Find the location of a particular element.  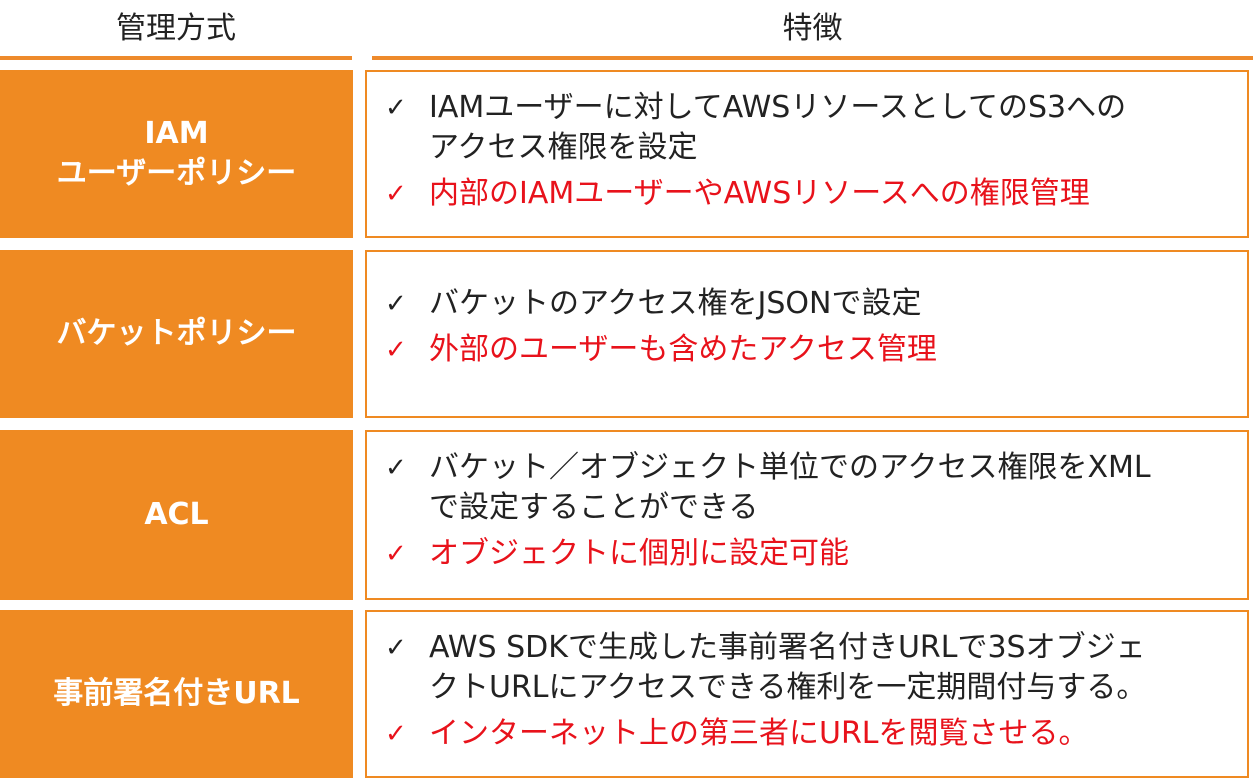

feature-item: ✓ IAMユーザーに対してAWSリソースとしてのS3への アクセス権限を設定 is located at coordinates (809, 128).